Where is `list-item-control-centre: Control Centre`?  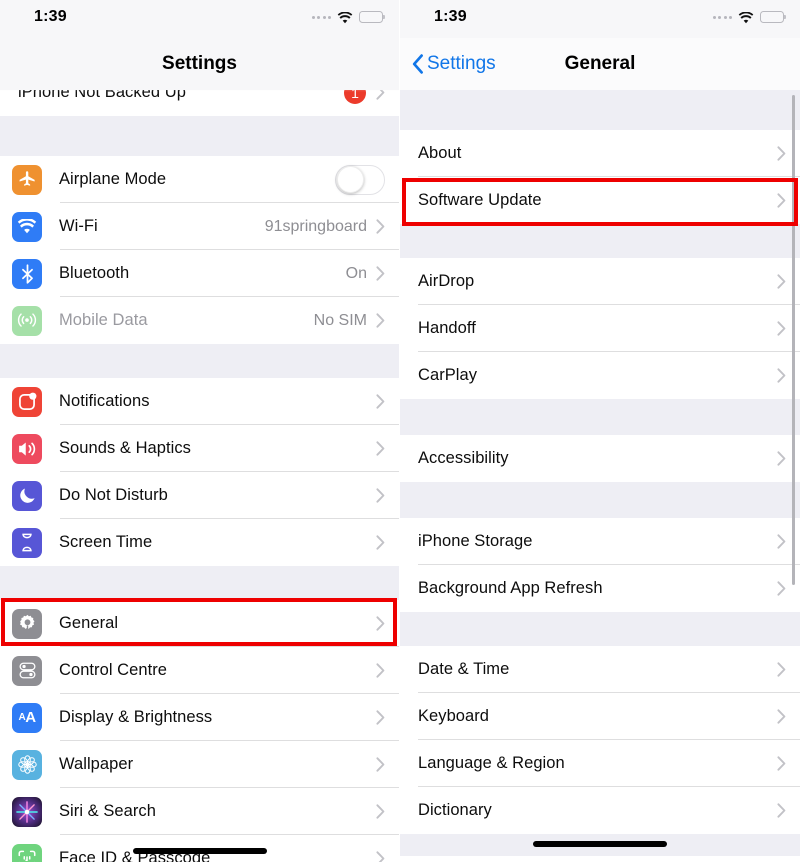
list-item-control-centre: Control Centre is located at coordinates (199, 670).